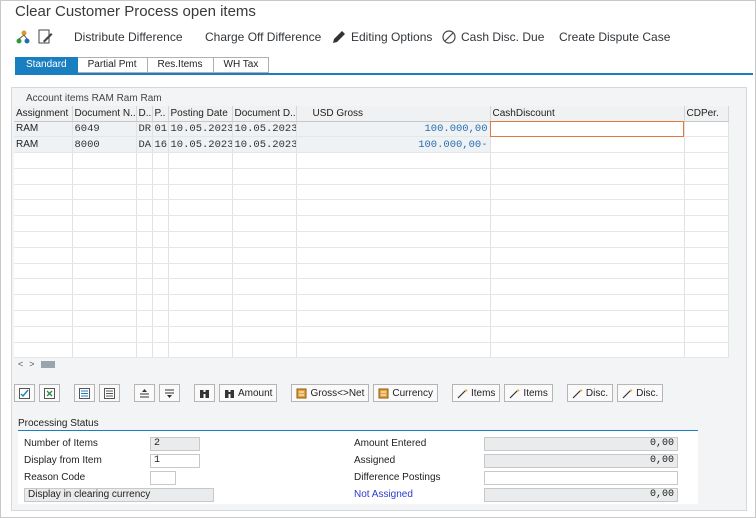 This screenshot has height=518, width=756. I want to click on sort-ascending-button, so click(144, 393).